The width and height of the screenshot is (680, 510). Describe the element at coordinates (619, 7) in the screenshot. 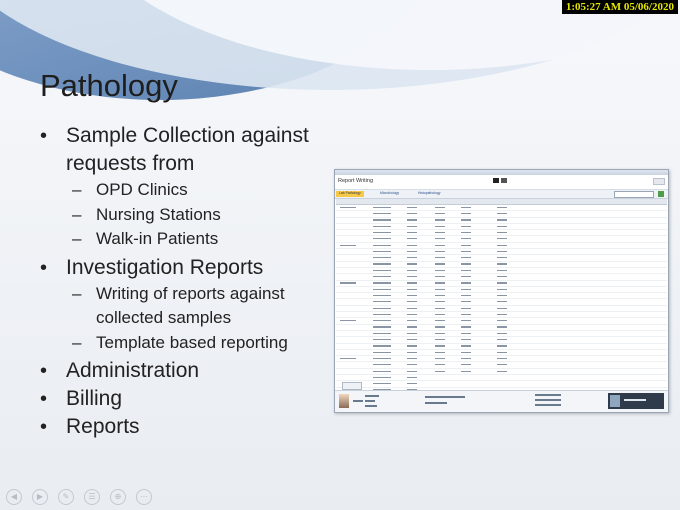

I see `clock-overlay: 1:05:27 AM 05/06/2020` at that location.